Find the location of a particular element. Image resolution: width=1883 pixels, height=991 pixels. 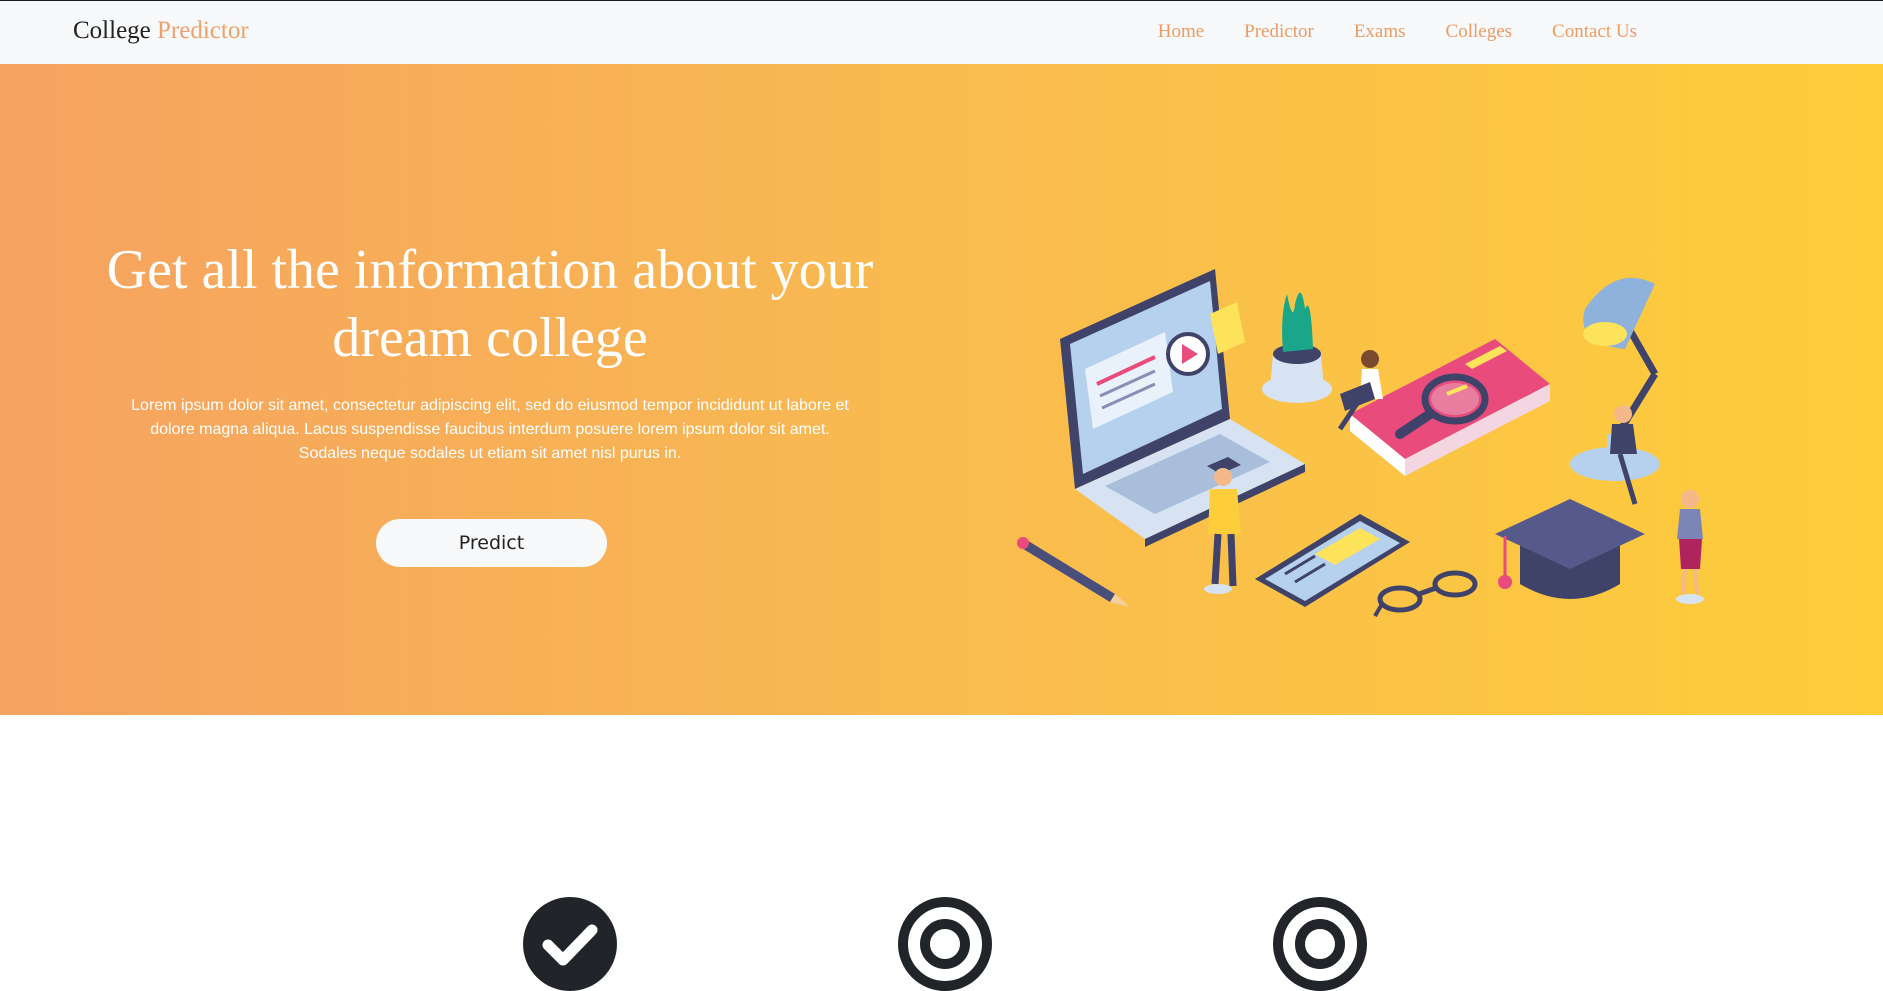

pencil-icon is located at coordinates (1073, 572).